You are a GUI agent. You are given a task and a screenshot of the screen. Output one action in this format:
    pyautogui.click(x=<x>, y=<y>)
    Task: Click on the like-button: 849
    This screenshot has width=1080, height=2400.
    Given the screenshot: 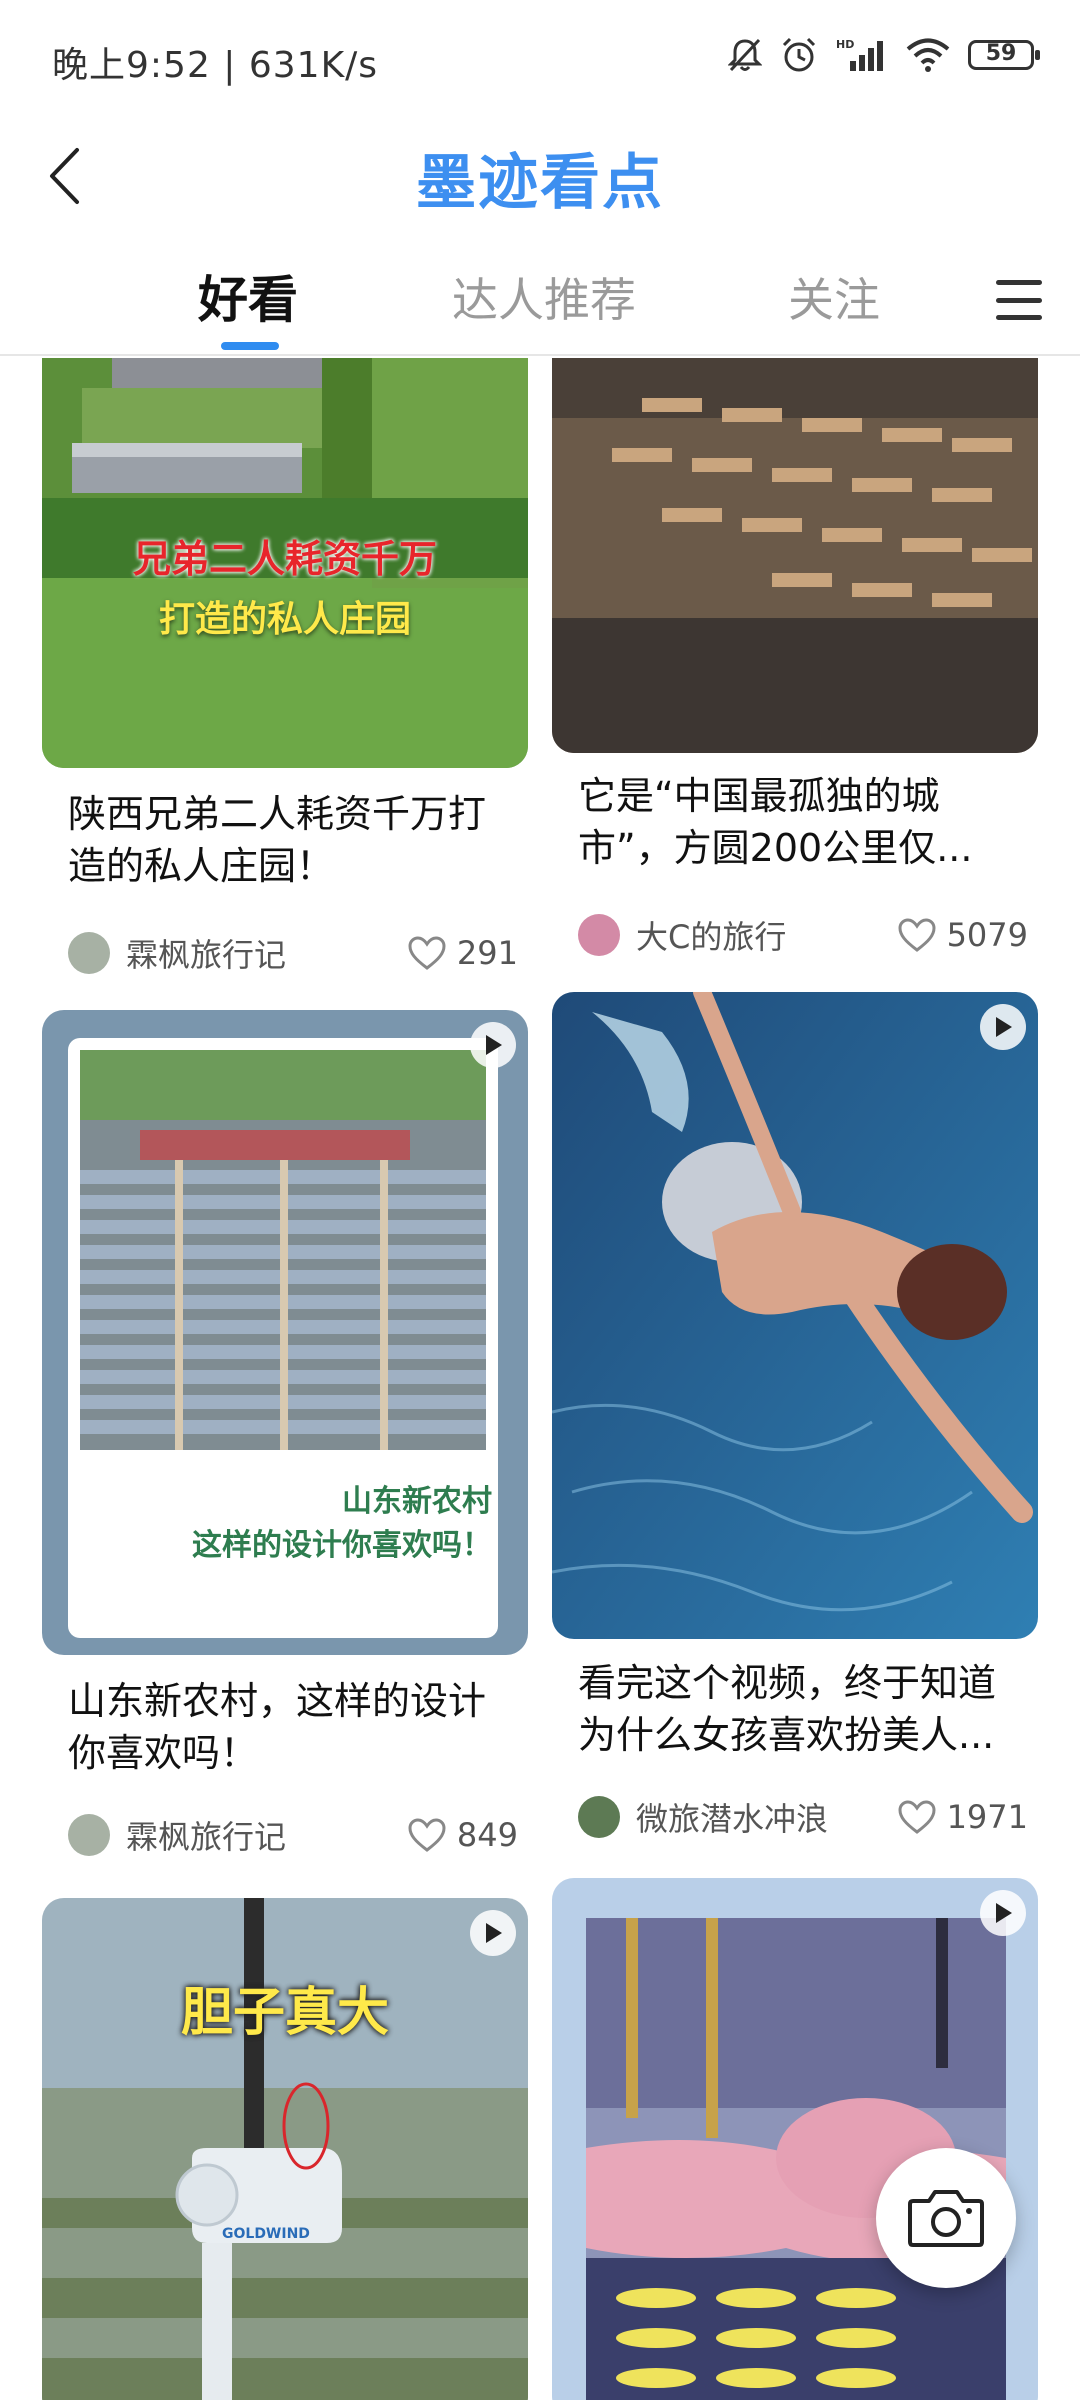 What is the action you would take?
    pyautogui.click(x=462, y=1835)
    